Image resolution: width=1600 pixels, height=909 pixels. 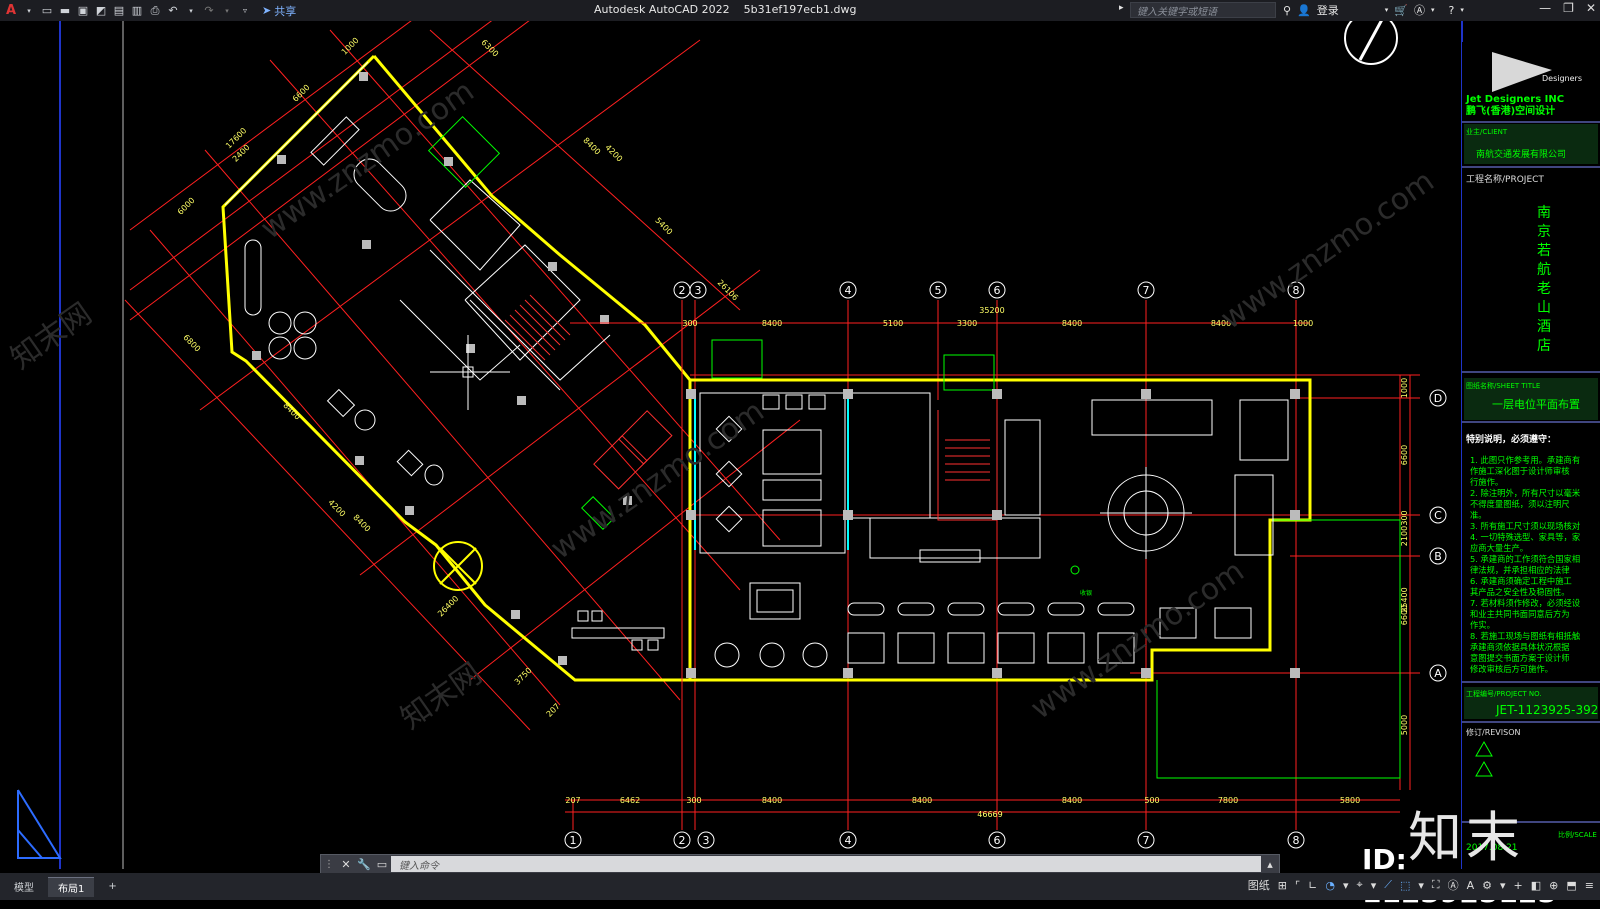 What do you see at coordinates (112, 886) in the screenshot?
I see `add-layout-icon: +` at bounding box center [112, 886].